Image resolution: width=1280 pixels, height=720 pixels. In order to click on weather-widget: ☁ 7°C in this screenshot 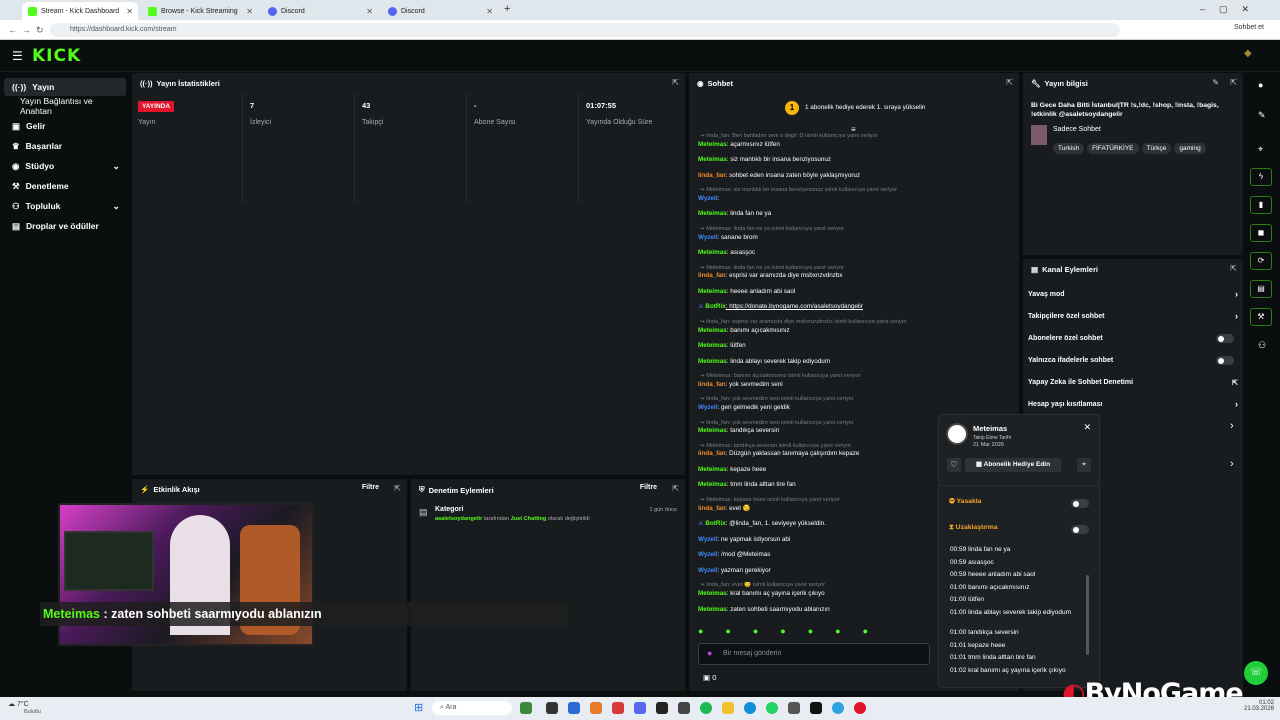, I will do `click(18, 704)`.